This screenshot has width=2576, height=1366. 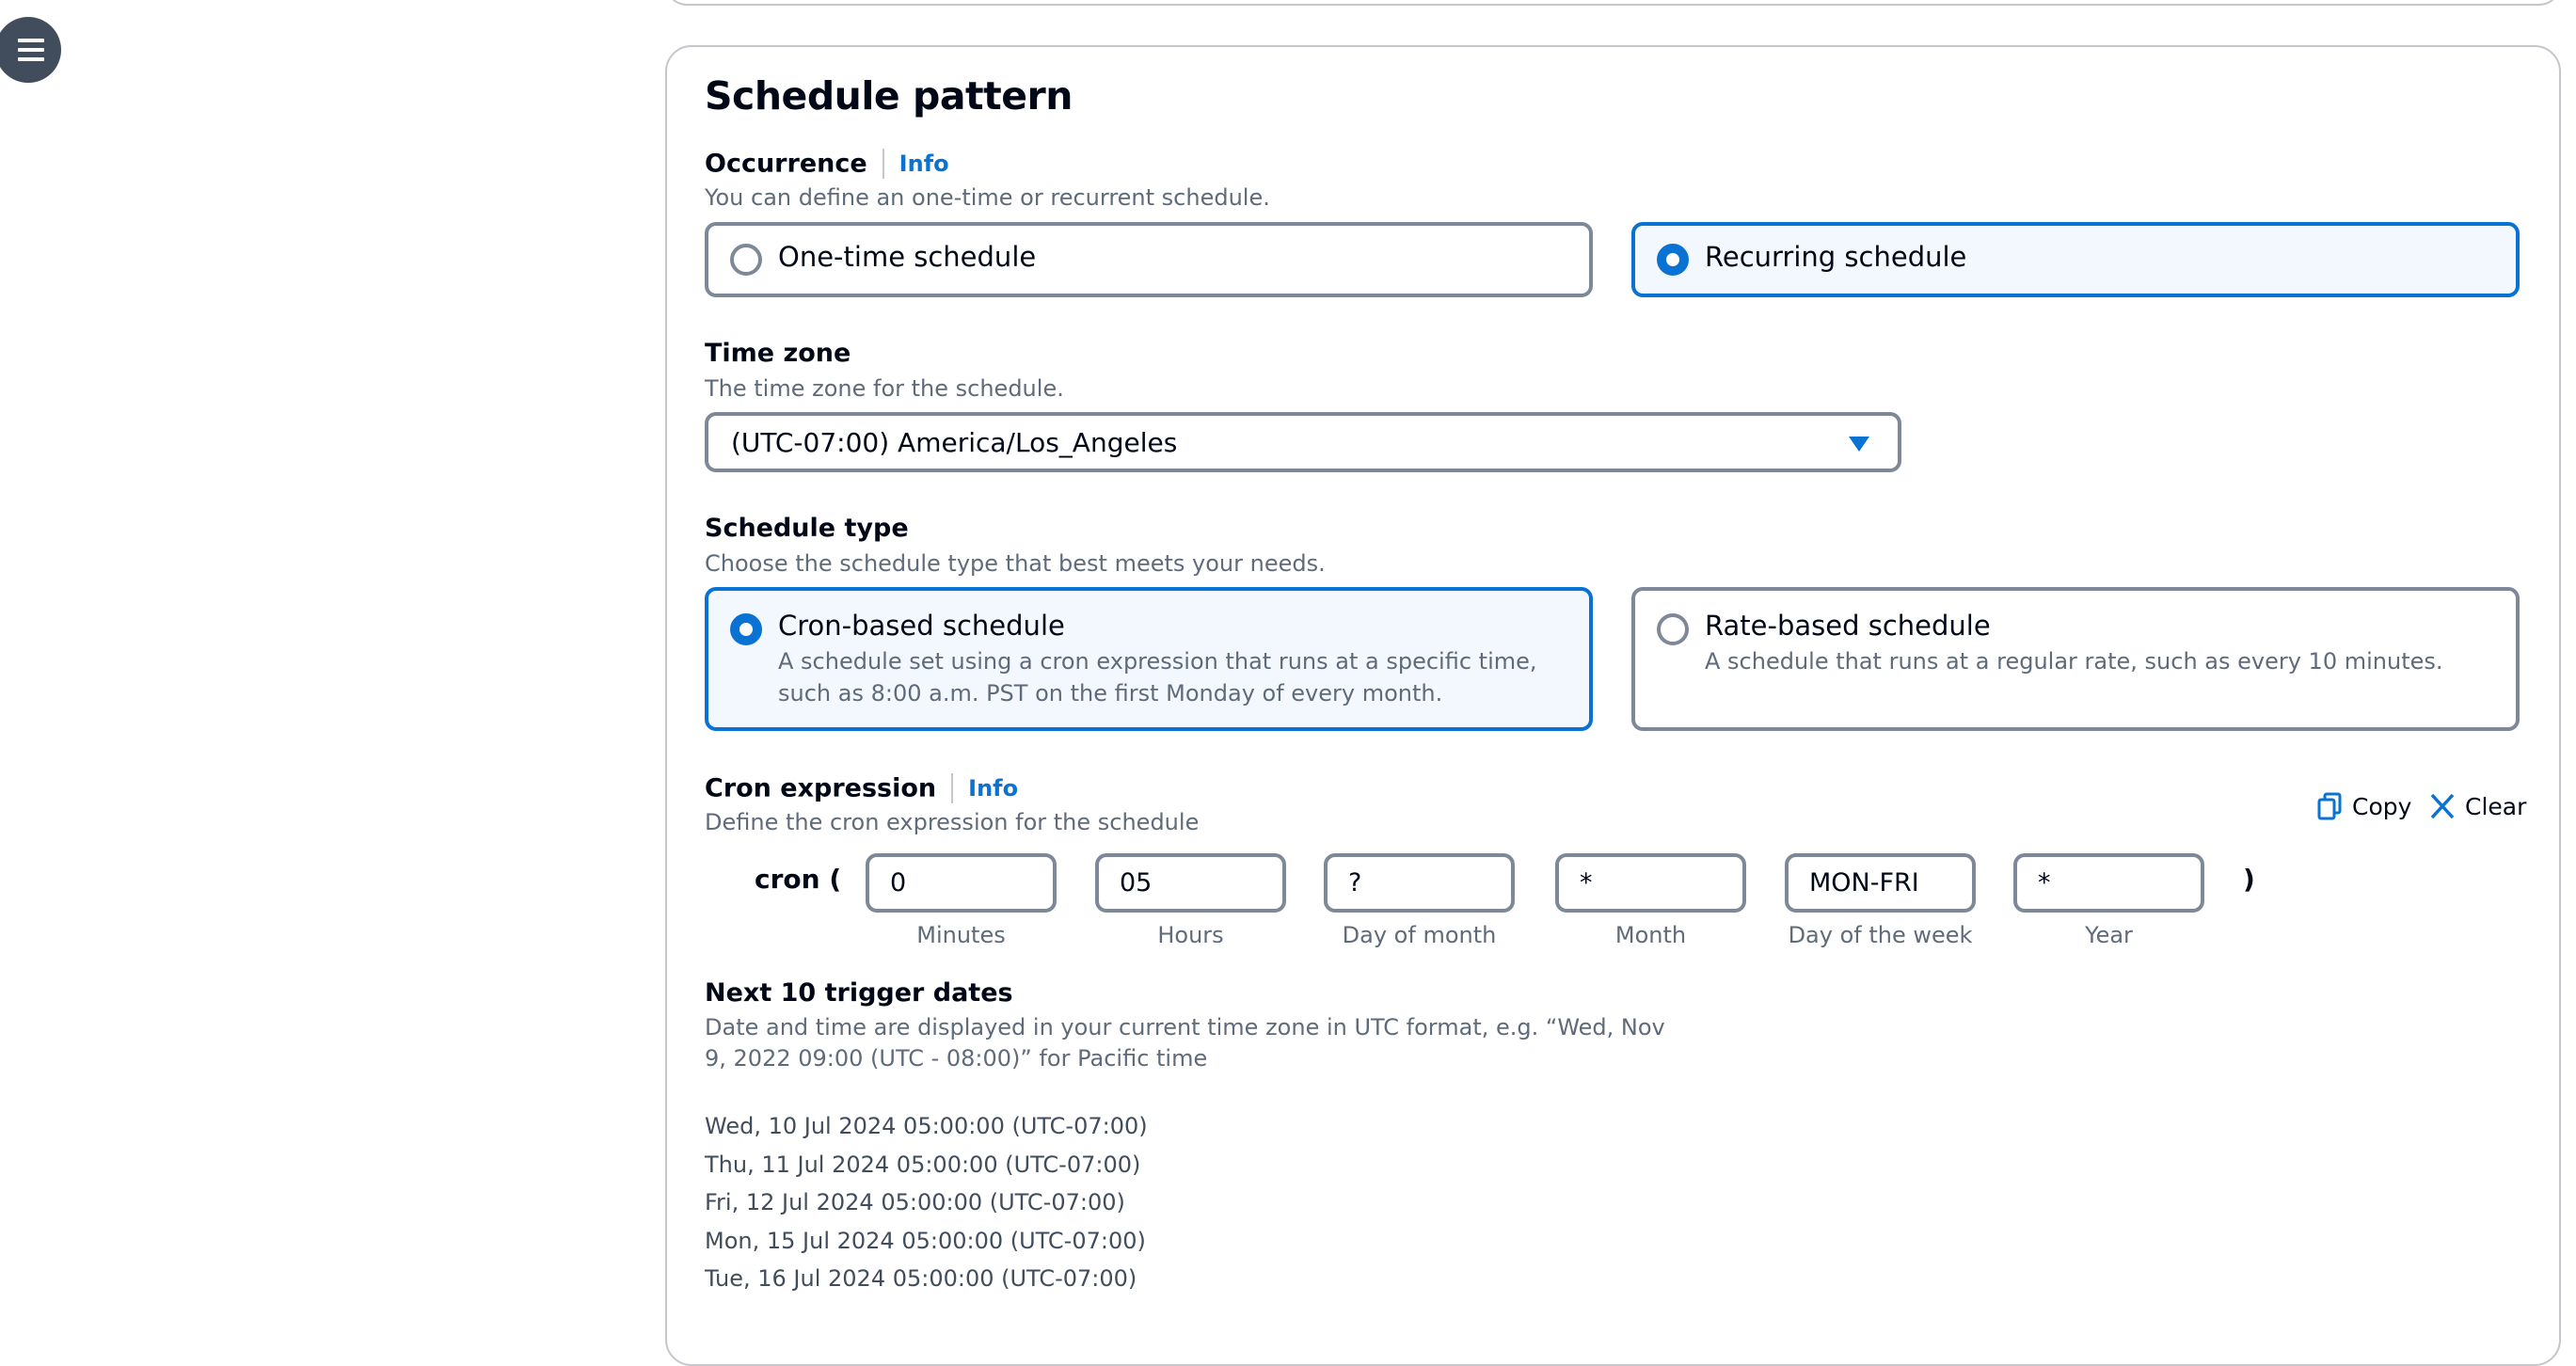 I want to click on trigger-date-item: Wed, 10 Jul 2024 05:00:00 (UTC-07:00), so click(x=926, y=1126).